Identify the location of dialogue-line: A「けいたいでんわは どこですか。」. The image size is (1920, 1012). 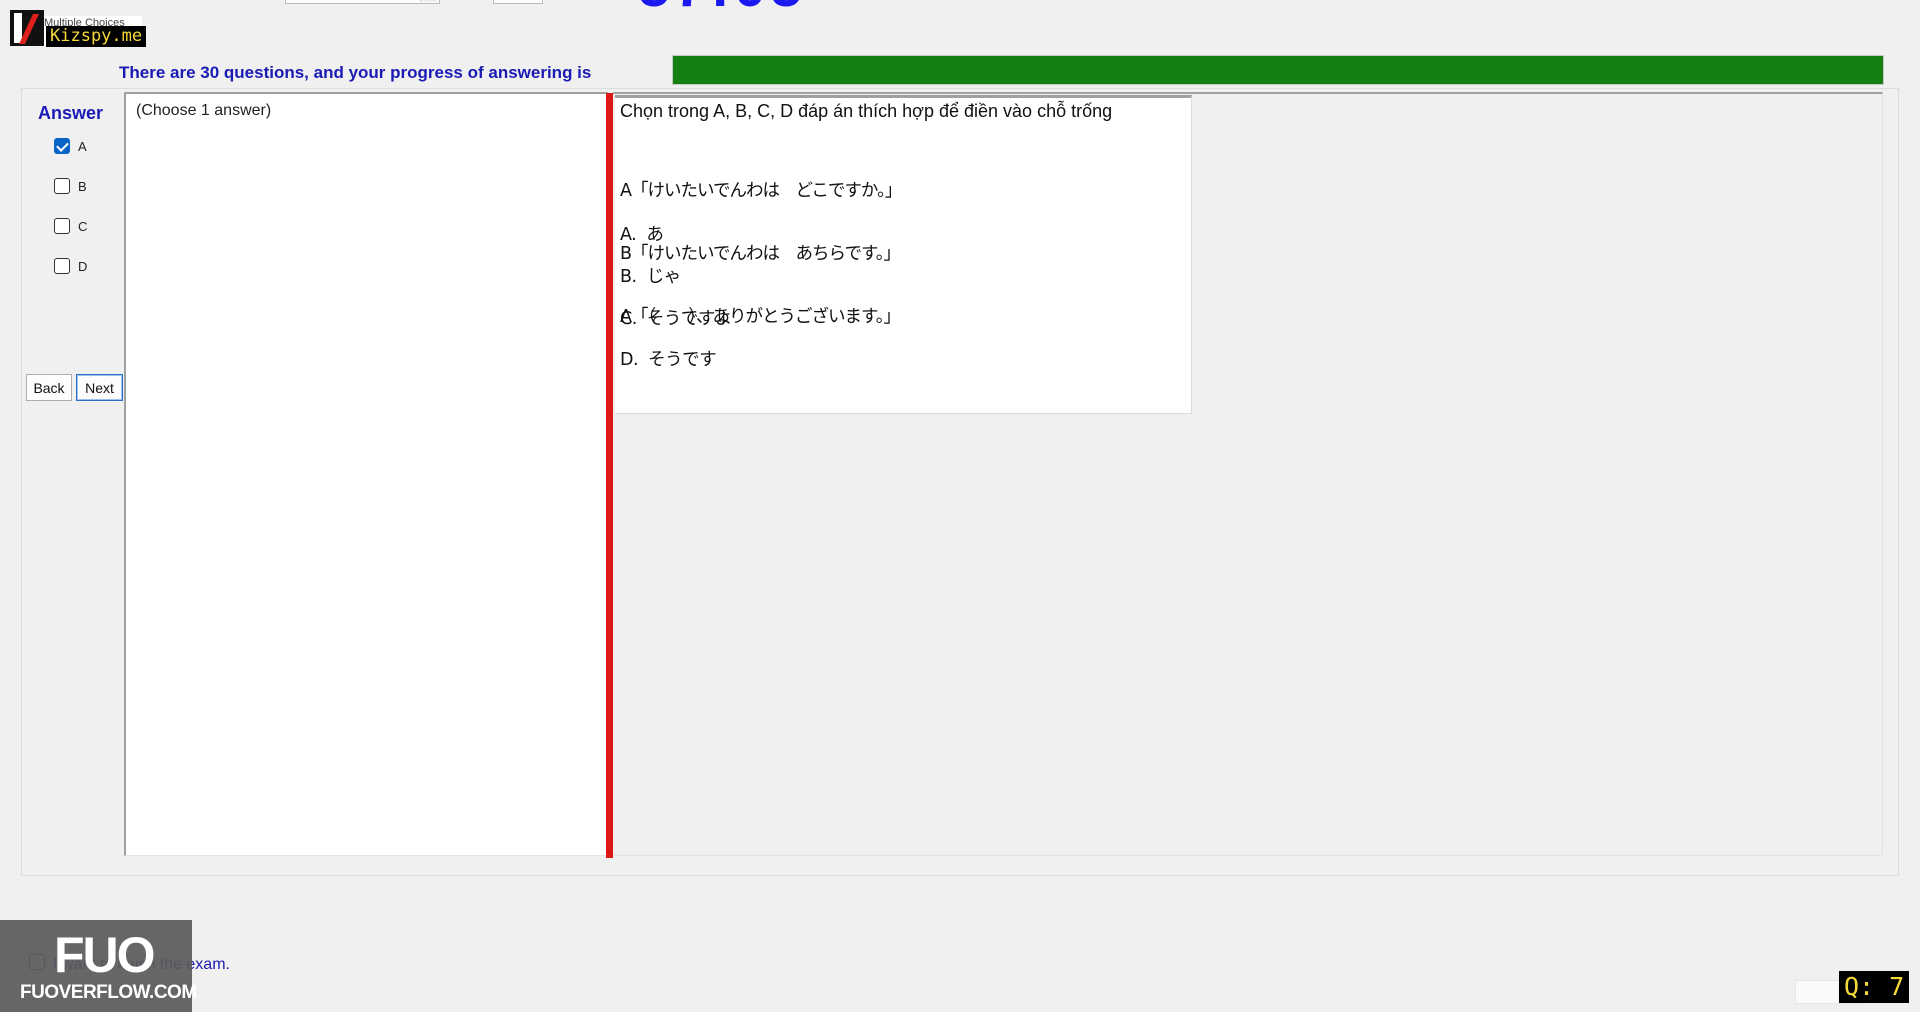
(761, 191).